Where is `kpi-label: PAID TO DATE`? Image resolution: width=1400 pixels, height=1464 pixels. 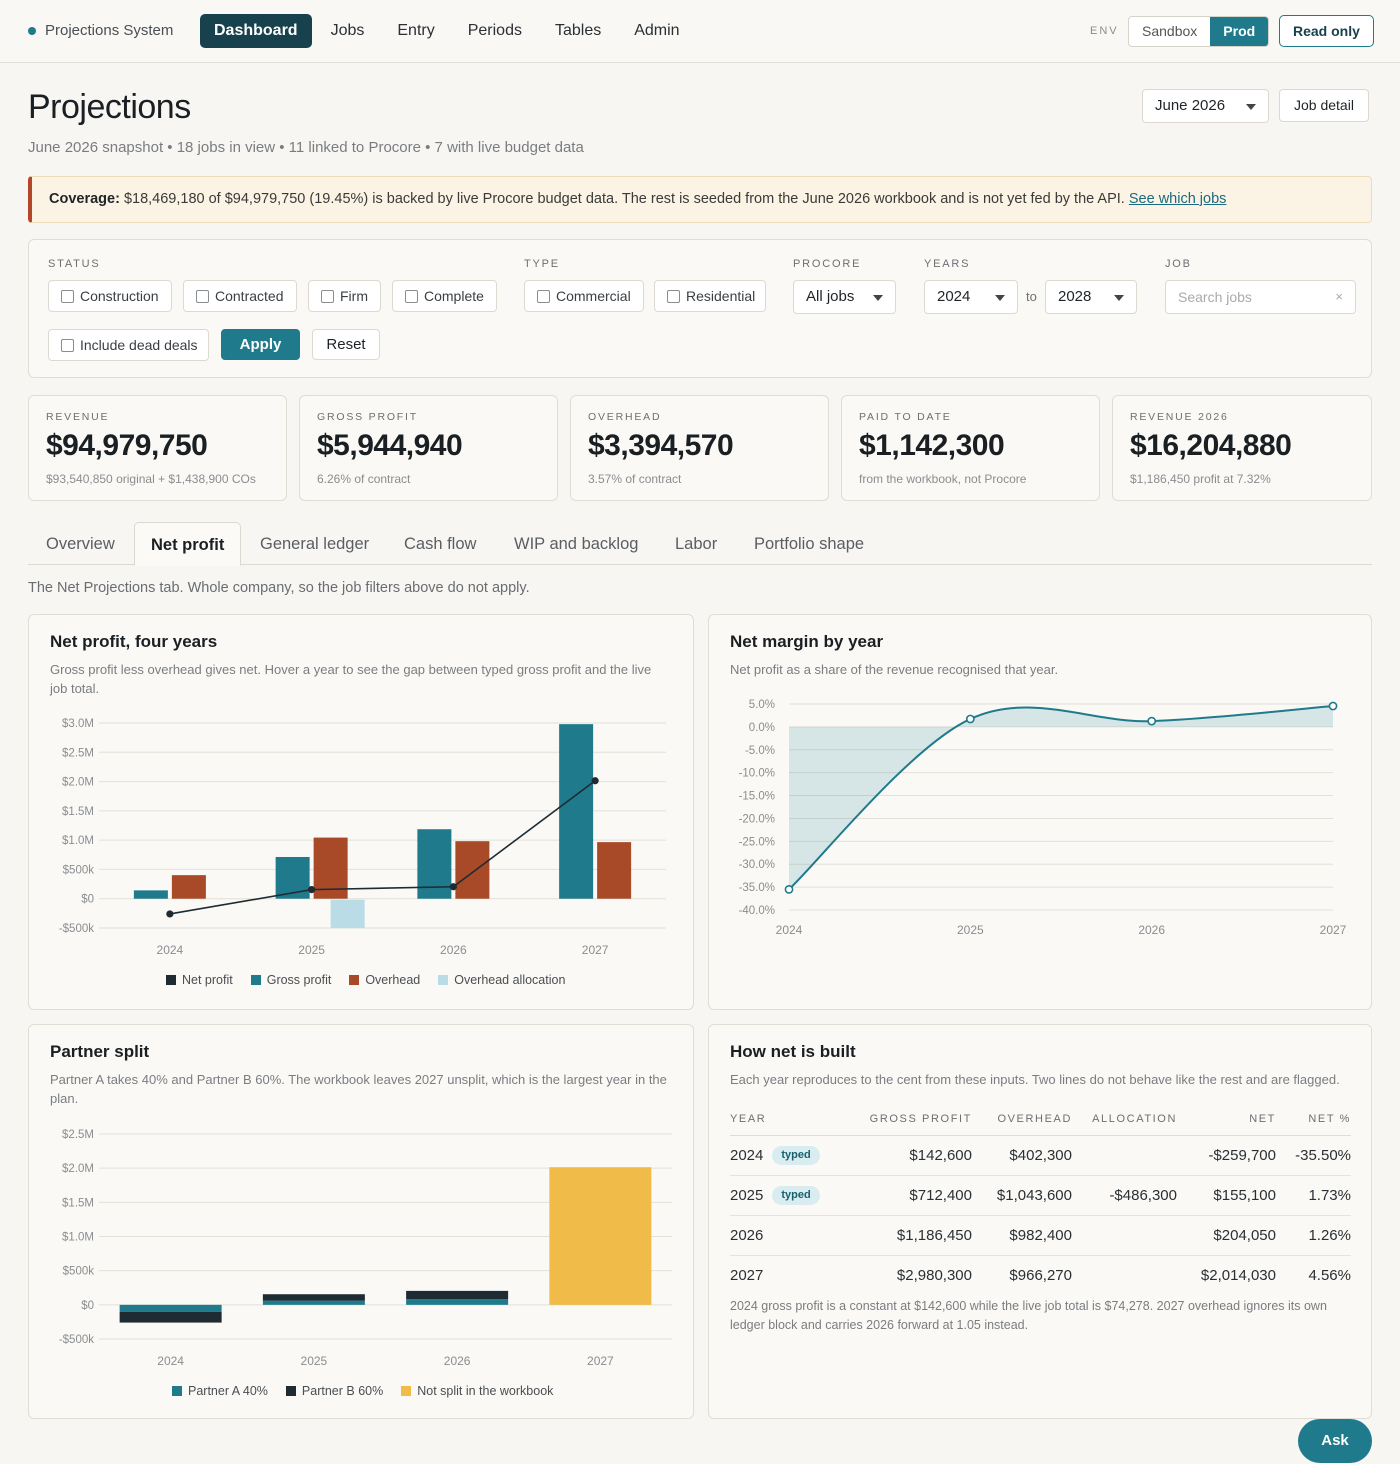 kpi-label: PAID TO DATE is located at coordinates (905, 417).